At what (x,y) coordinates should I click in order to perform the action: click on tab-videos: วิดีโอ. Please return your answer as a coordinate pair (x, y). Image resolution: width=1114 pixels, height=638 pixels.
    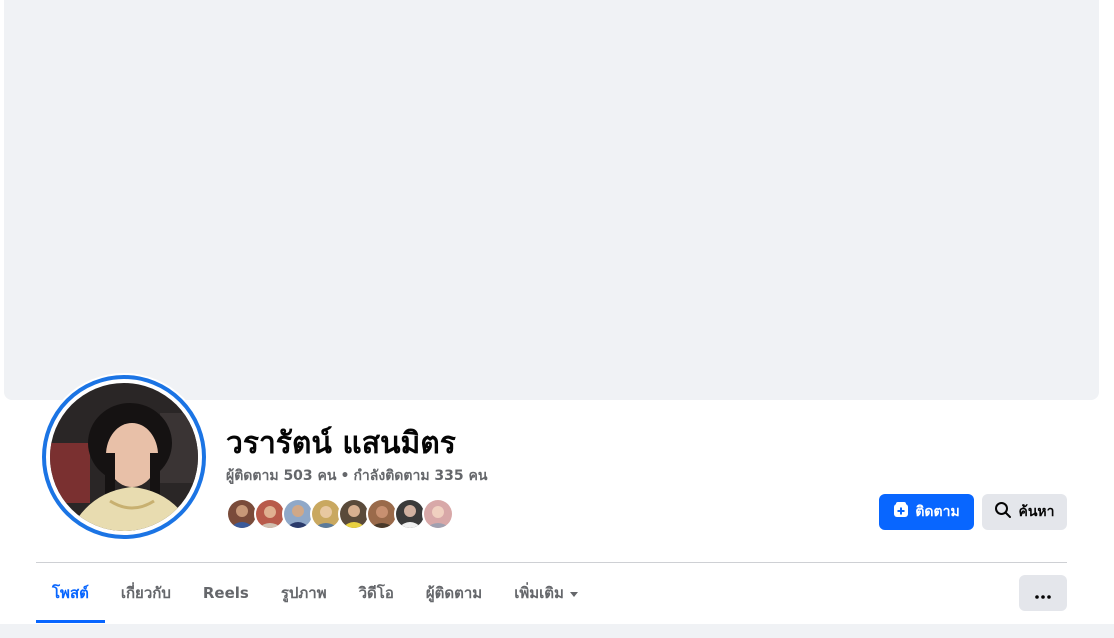
    Looking at the image, I should click on (376, 593).